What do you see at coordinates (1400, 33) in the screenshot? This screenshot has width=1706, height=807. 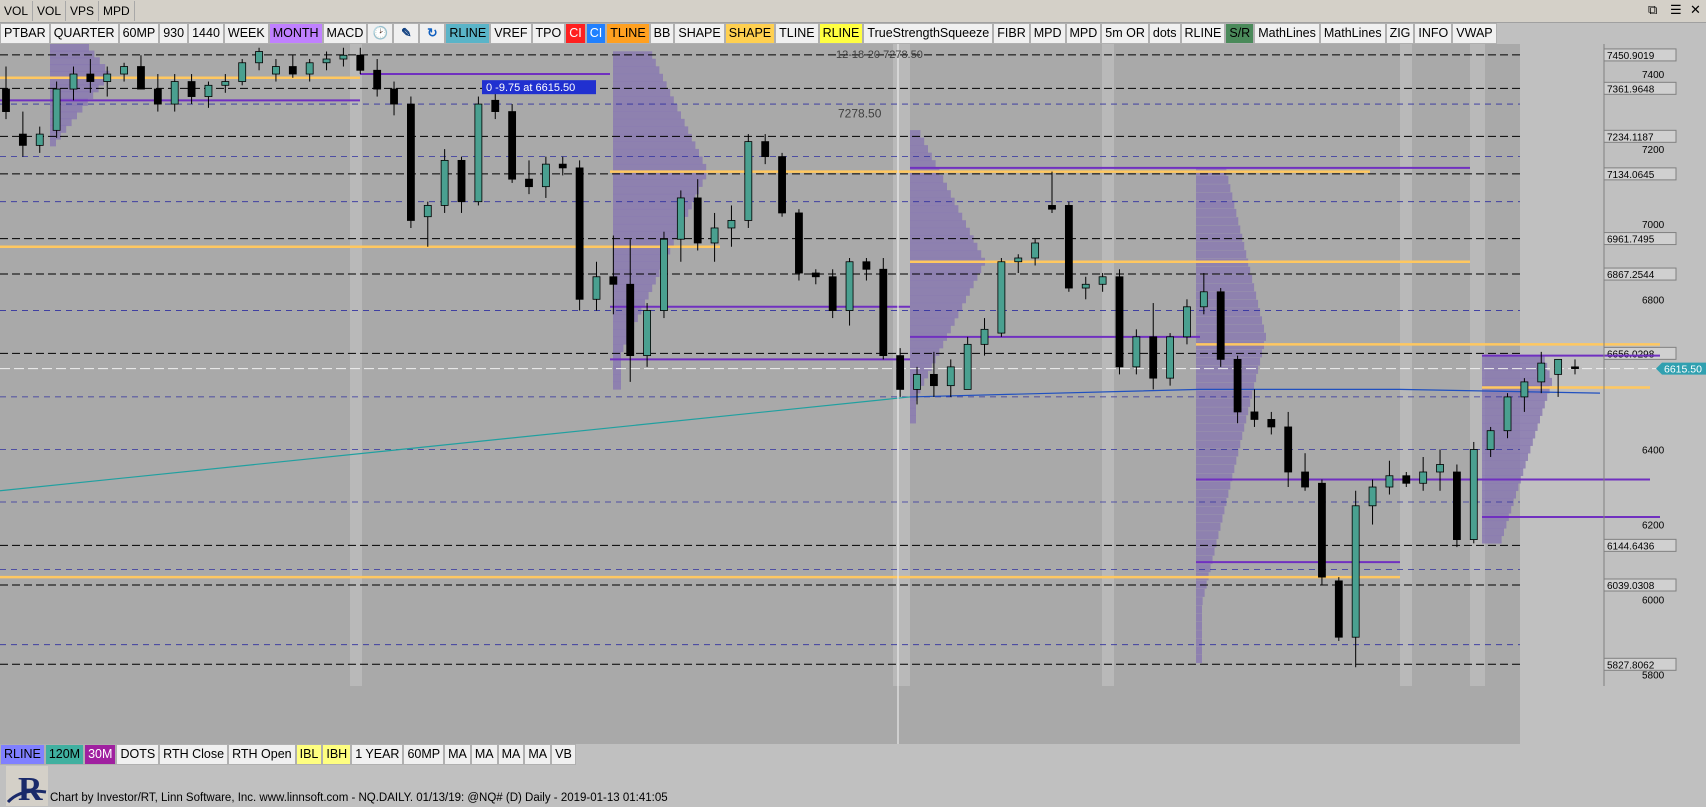 I see `zig-button: ZIG` at bounding box center [1400, 33].